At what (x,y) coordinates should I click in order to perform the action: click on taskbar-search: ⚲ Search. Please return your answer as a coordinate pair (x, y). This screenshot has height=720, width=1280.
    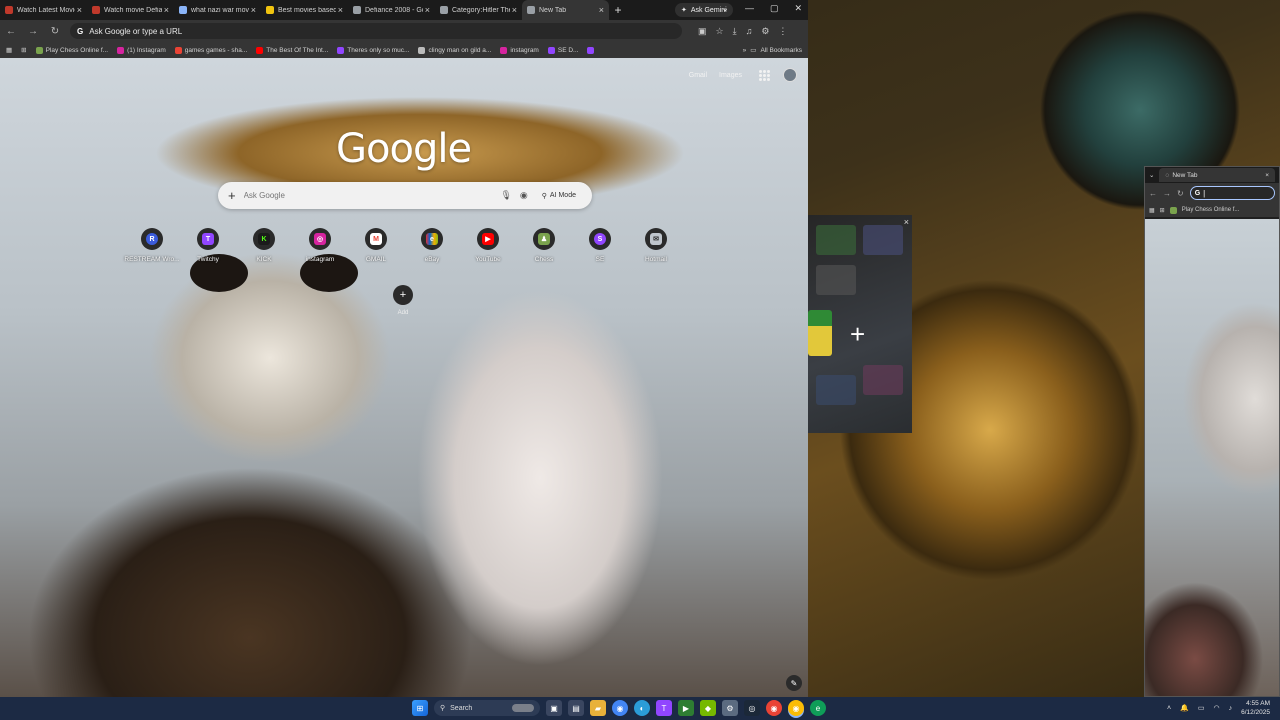
    Looking at the image, I should click on (487, 708).